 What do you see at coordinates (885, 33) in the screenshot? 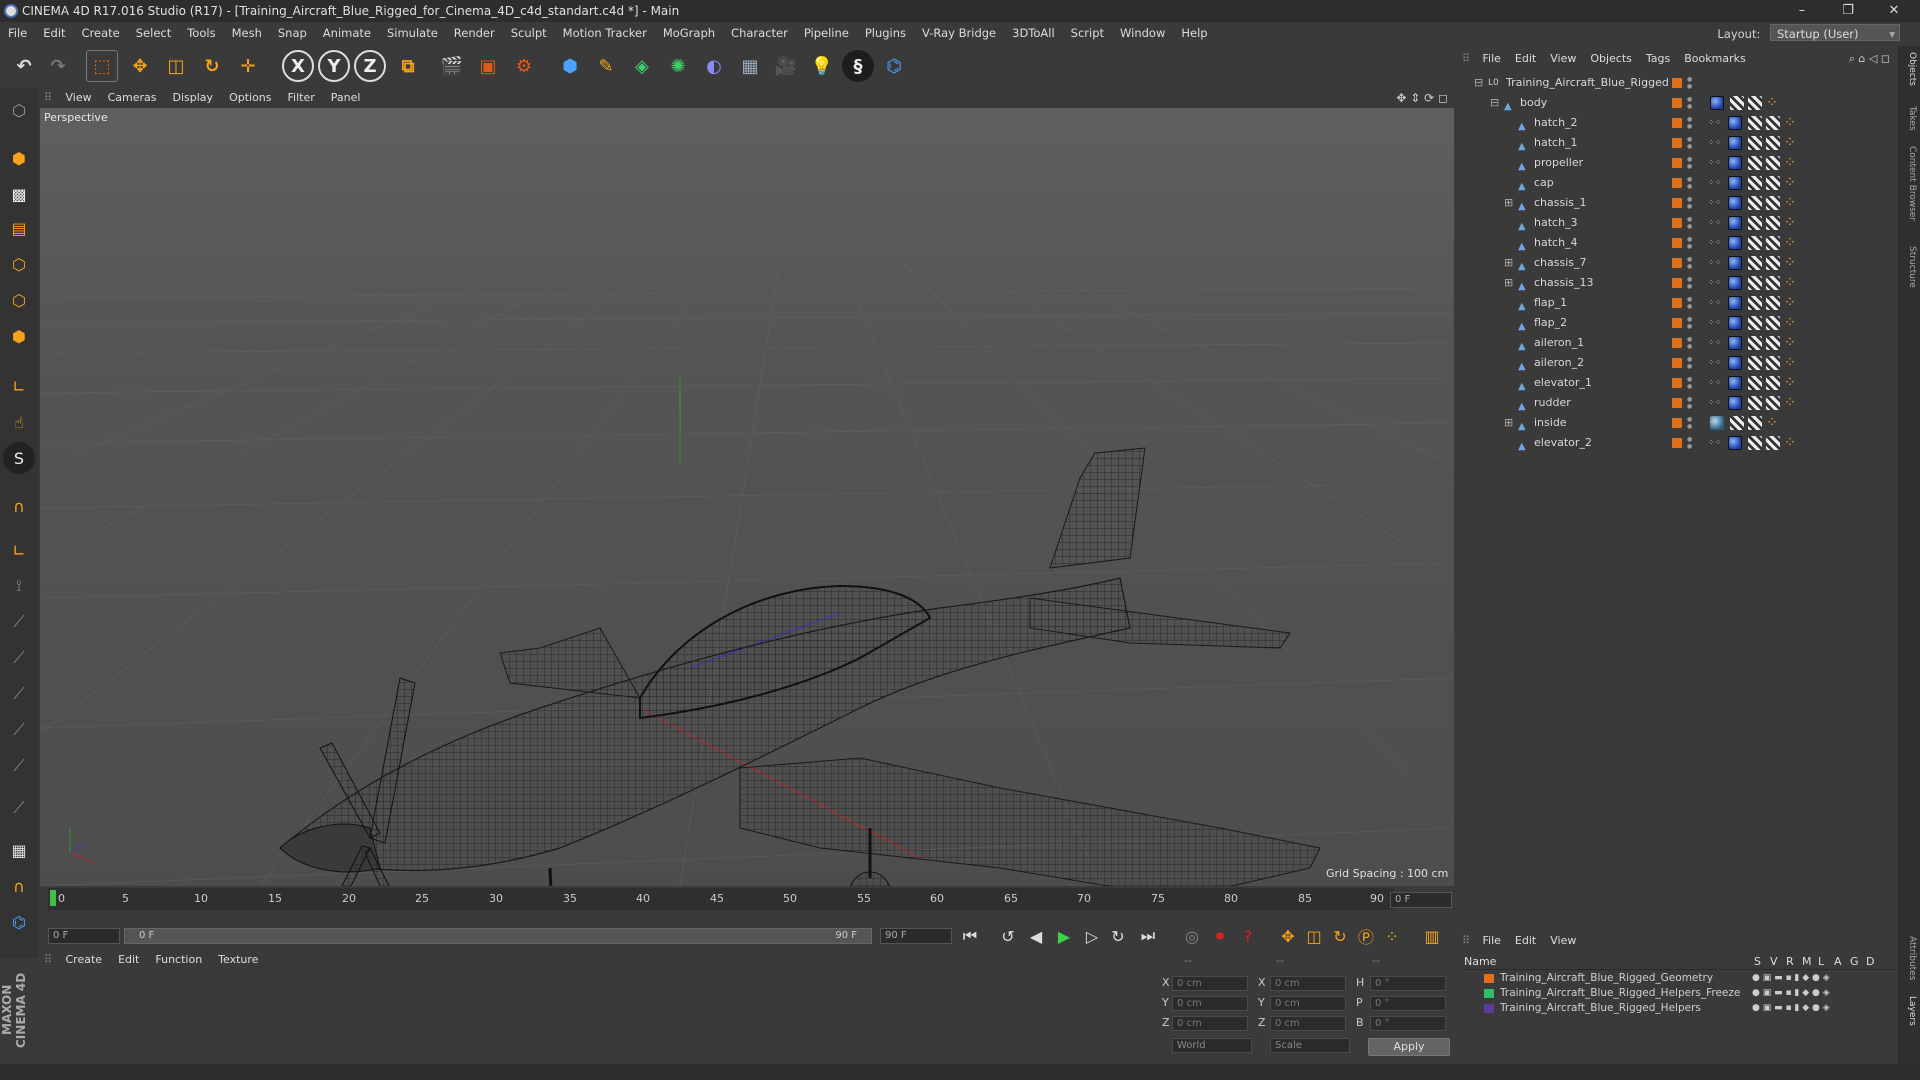
I see `menu-plugins: Plugins` at bounding box center [885, 33].